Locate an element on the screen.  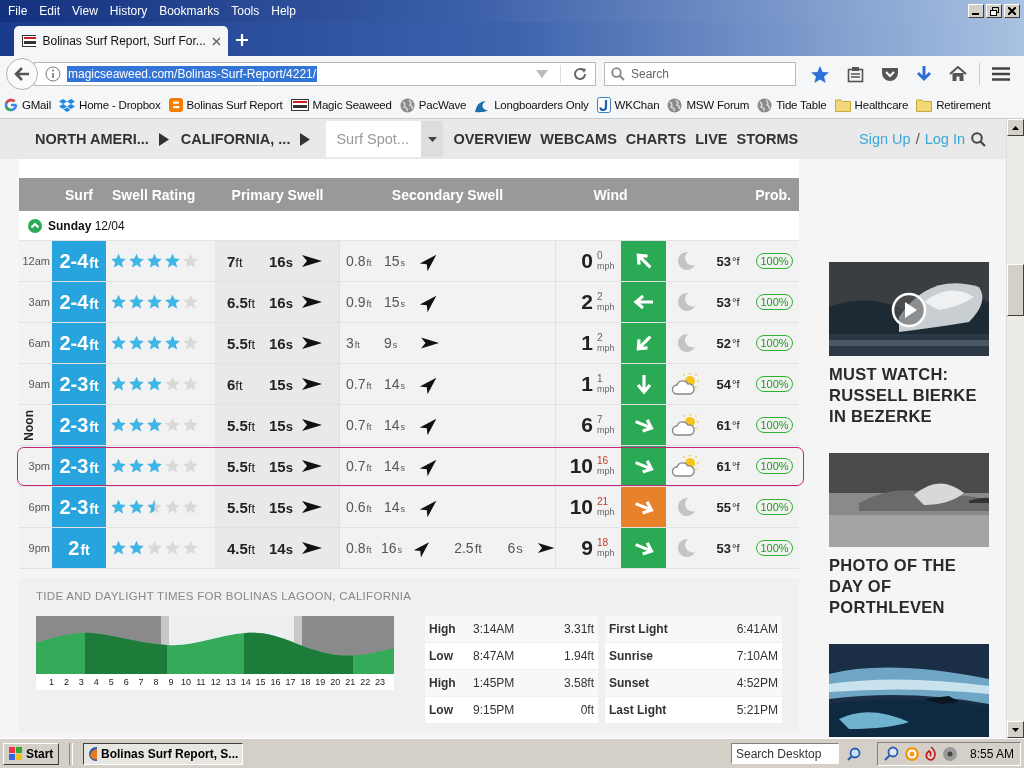
nav-link: WEBCAMS is located at coordinates (578, 139).